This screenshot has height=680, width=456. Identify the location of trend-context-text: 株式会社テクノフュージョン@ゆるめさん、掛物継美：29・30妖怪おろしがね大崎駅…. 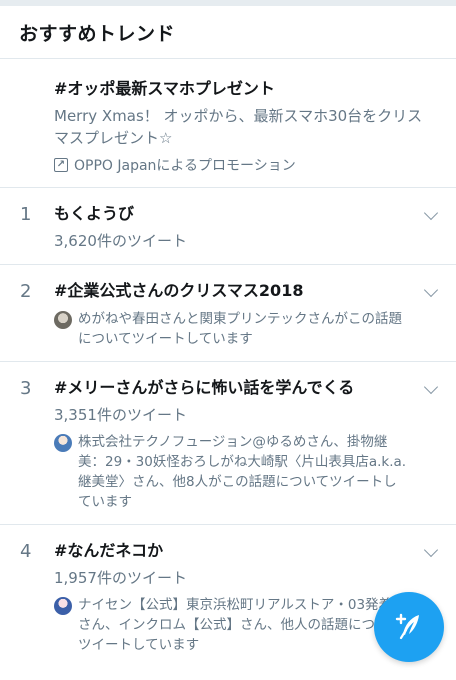
(242, 472).